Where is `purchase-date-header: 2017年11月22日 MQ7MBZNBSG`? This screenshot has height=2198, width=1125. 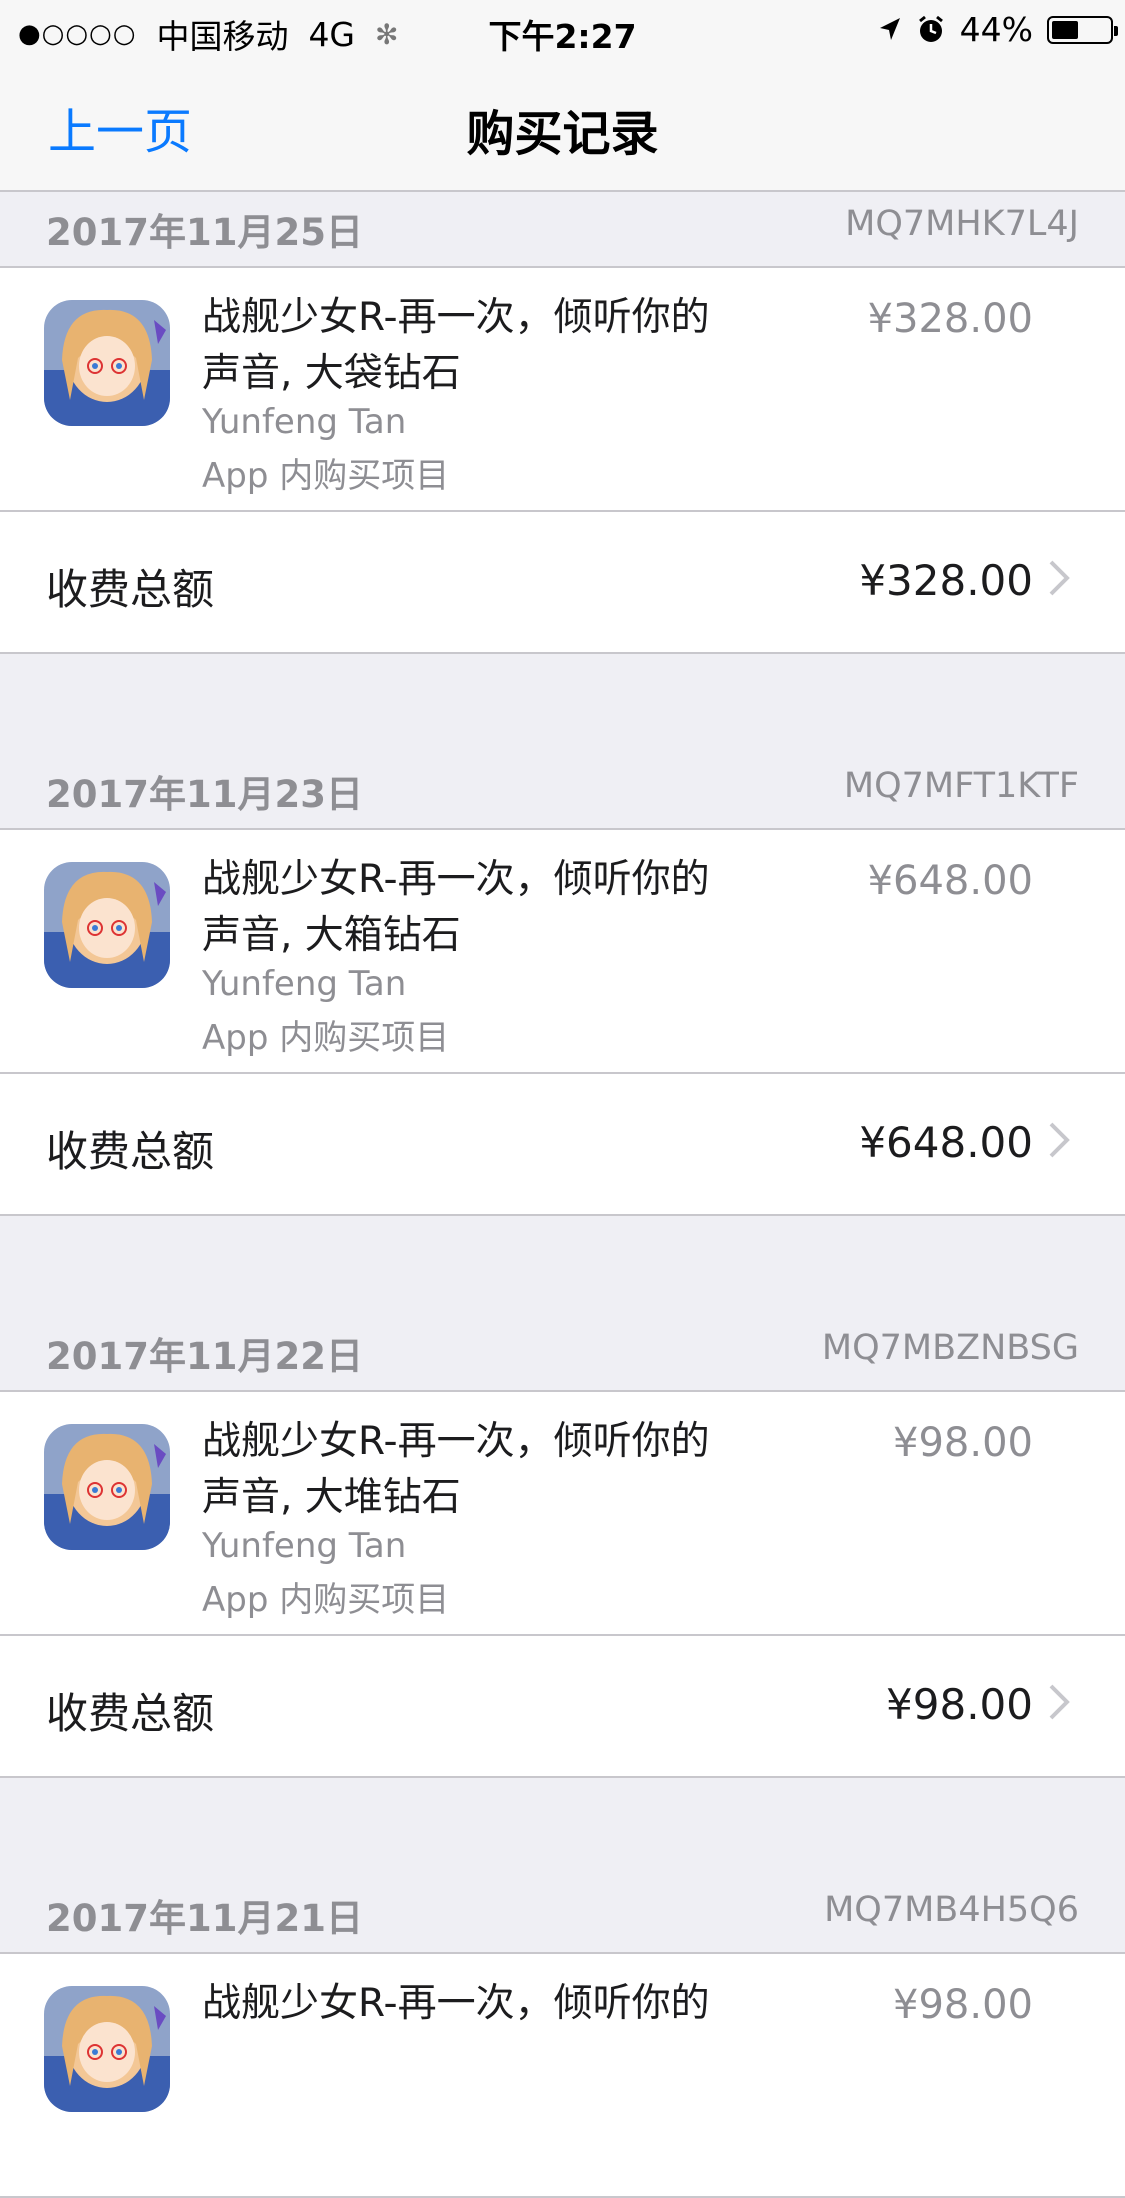
purchase-date-header: 2017年11月22日 MQ7MBZNBSG is located at coordinates (562, 1354).